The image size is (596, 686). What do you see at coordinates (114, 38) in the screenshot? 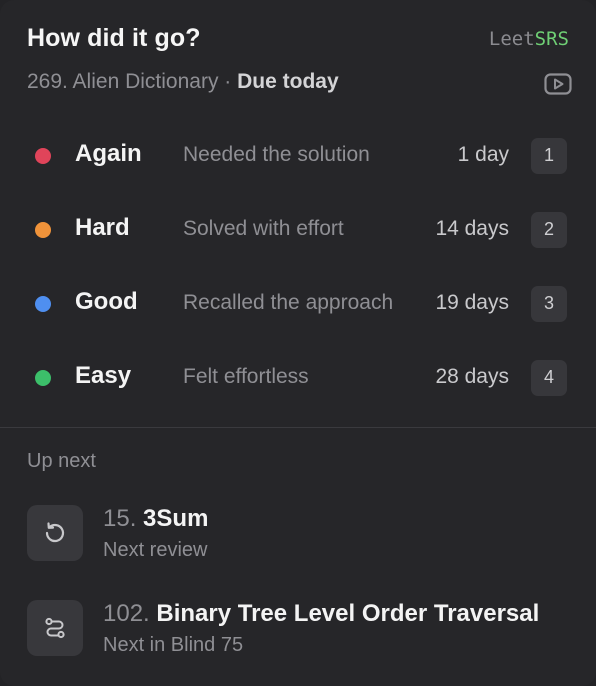
I see `panel-title: How did it go?` at bounding box center [114, 38].